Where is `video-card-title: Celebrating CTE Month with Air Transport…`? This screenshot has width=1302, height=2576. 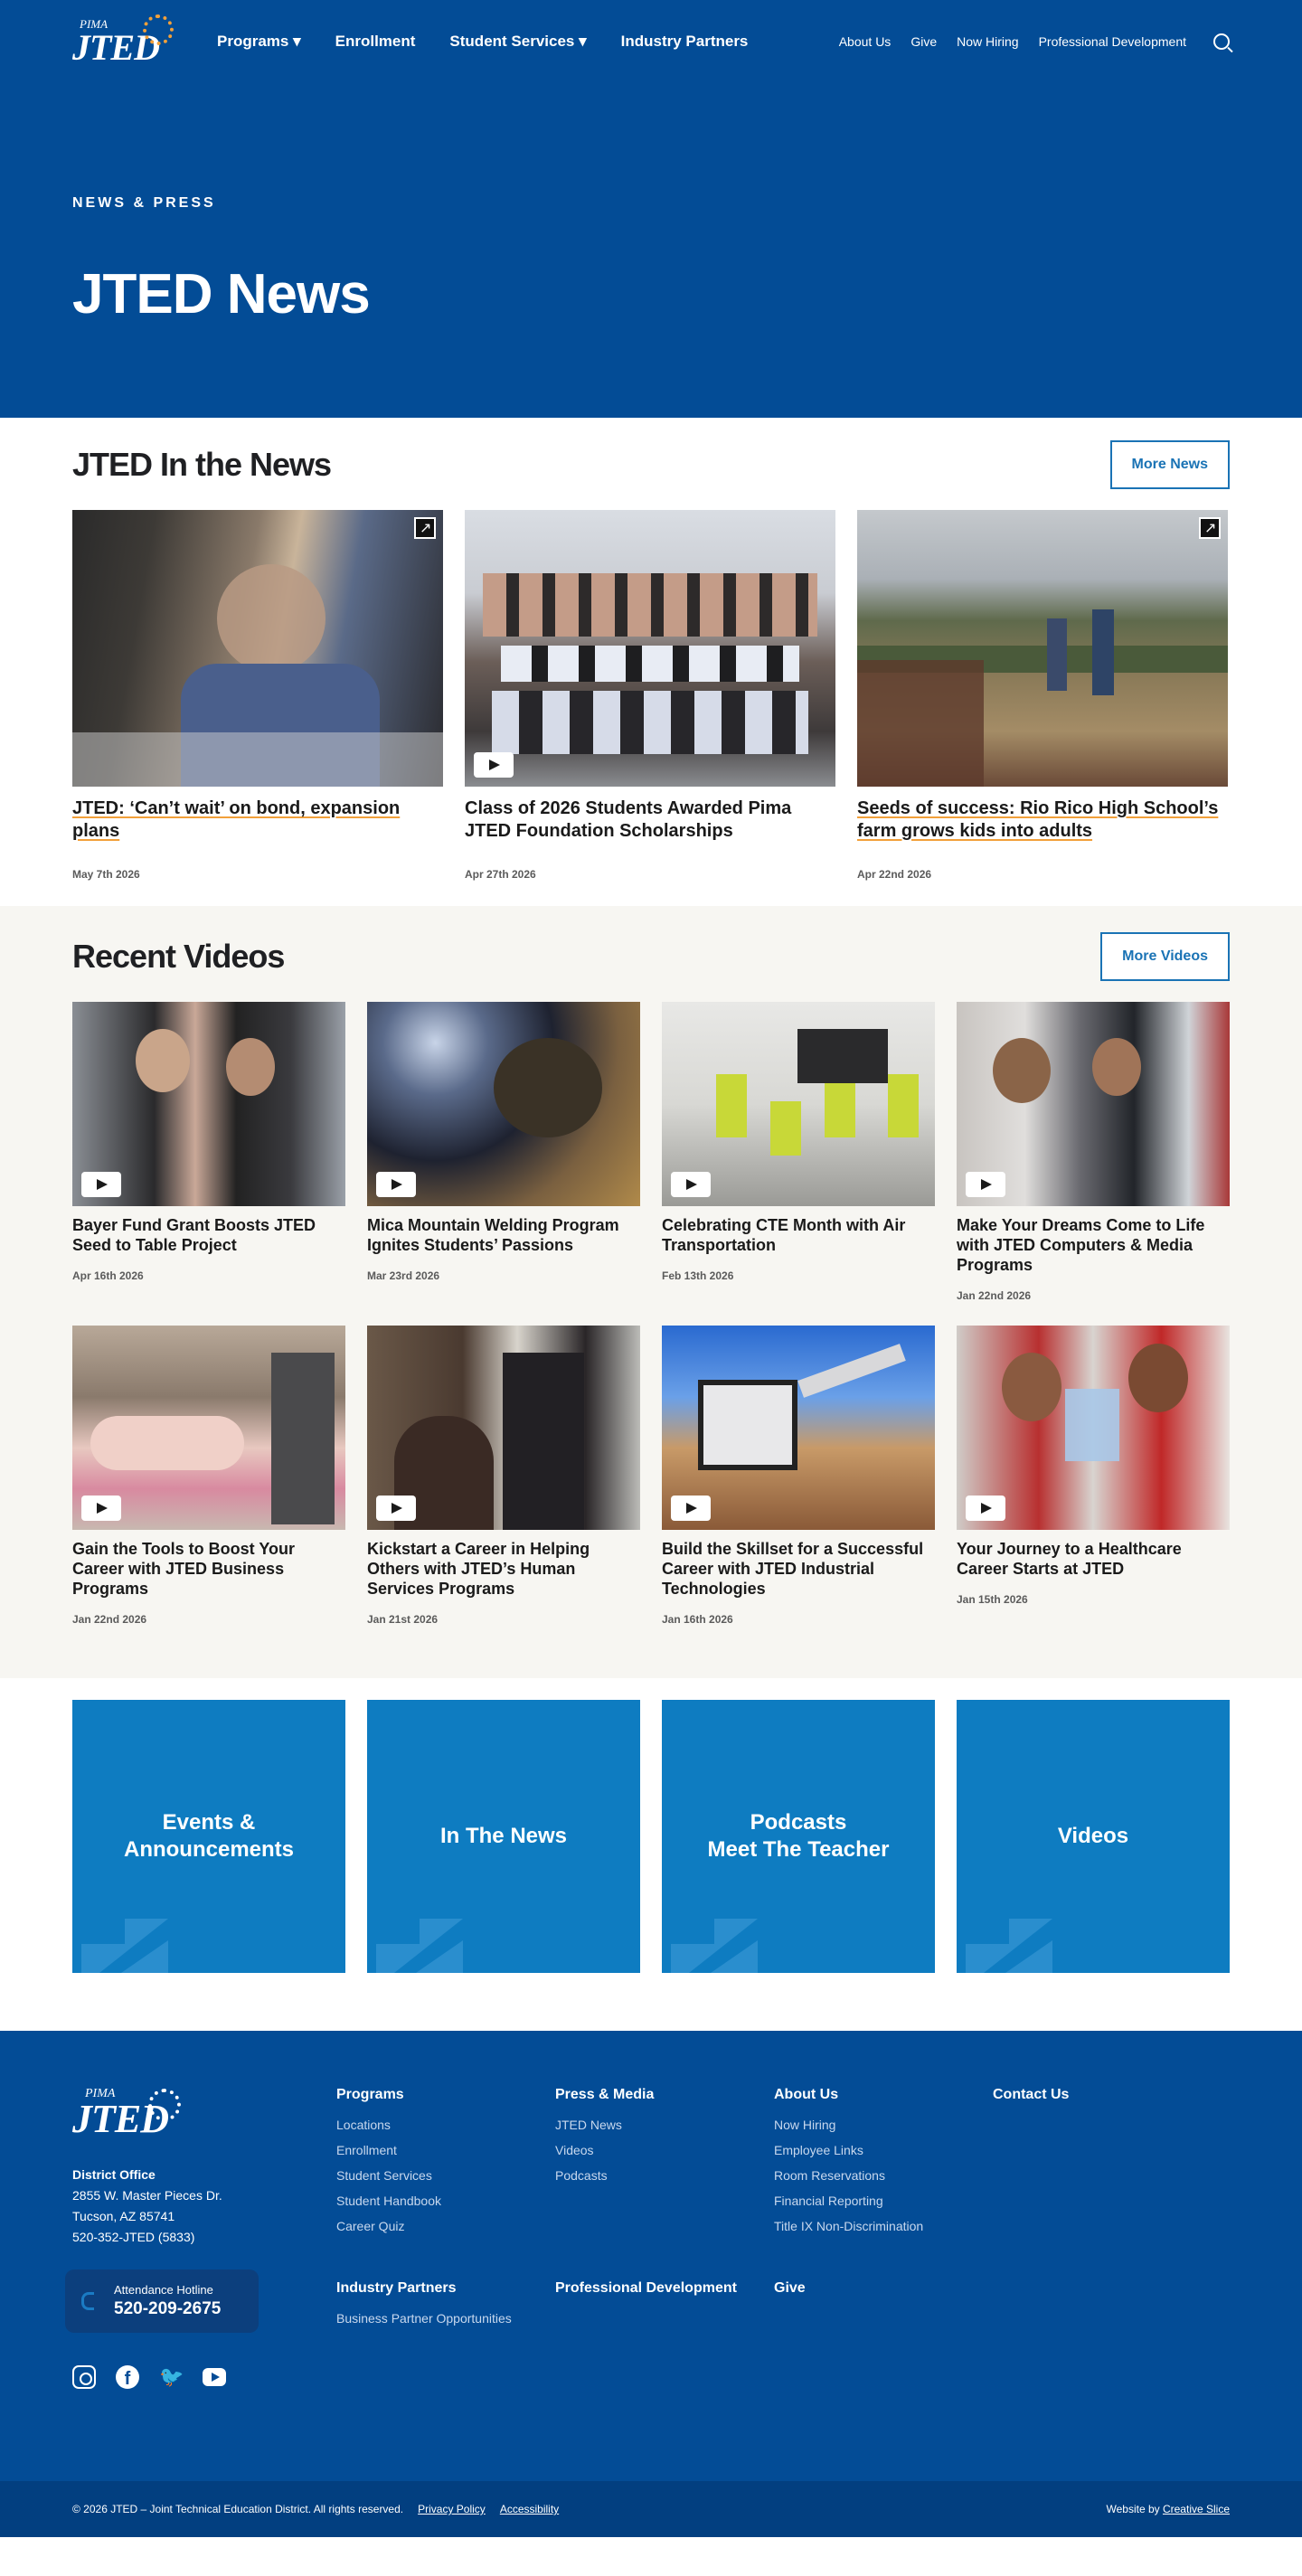 video-card-title: Celebrating CTE Month with Air Transport… is located at coordinates (798, 1235).